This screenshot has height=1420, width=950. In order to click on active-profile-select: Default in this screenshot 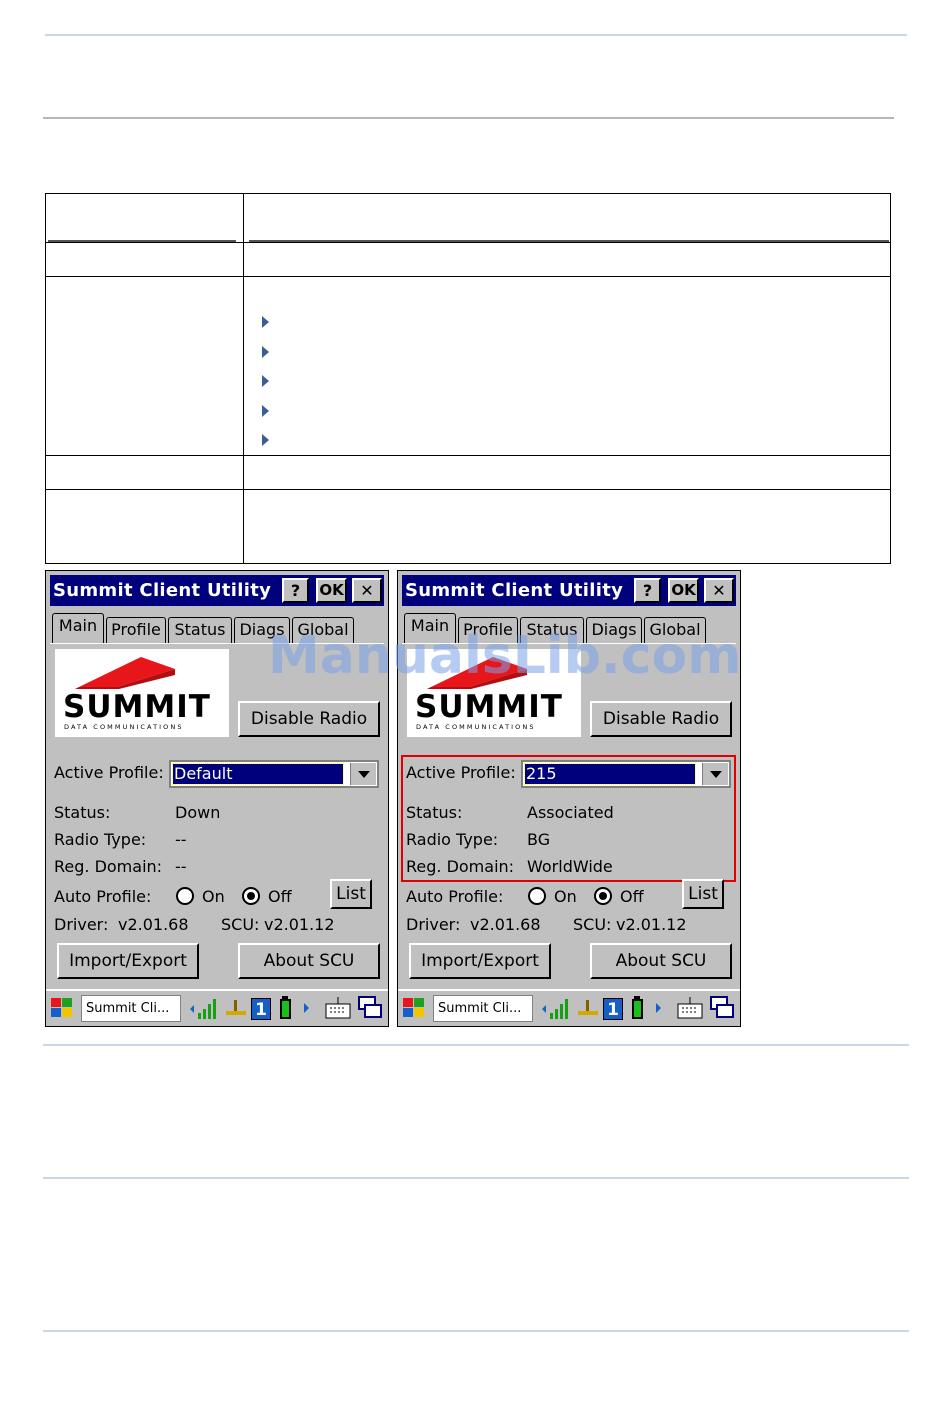, I will do `click(274, 774)`.